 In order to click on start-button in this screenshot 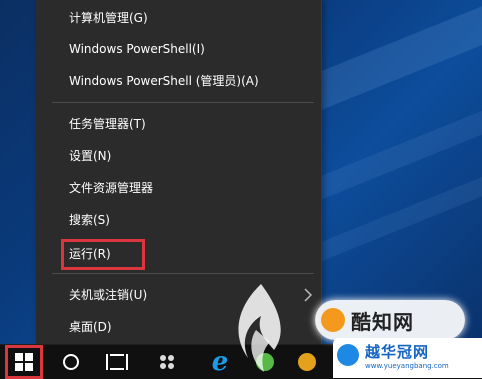, I will do `click(24, 362)`.